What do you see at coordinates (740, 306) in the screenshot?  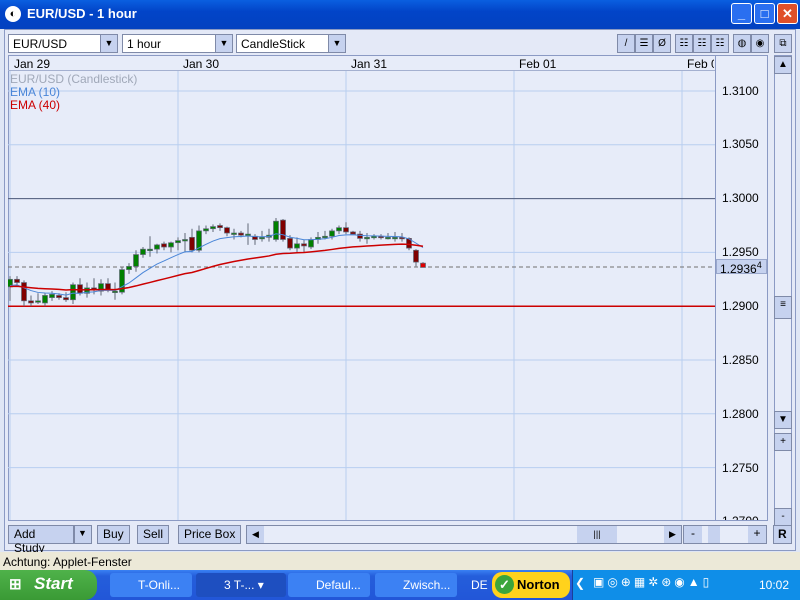 I see `price-label: 1.2900` at bounding box center [740, 306].